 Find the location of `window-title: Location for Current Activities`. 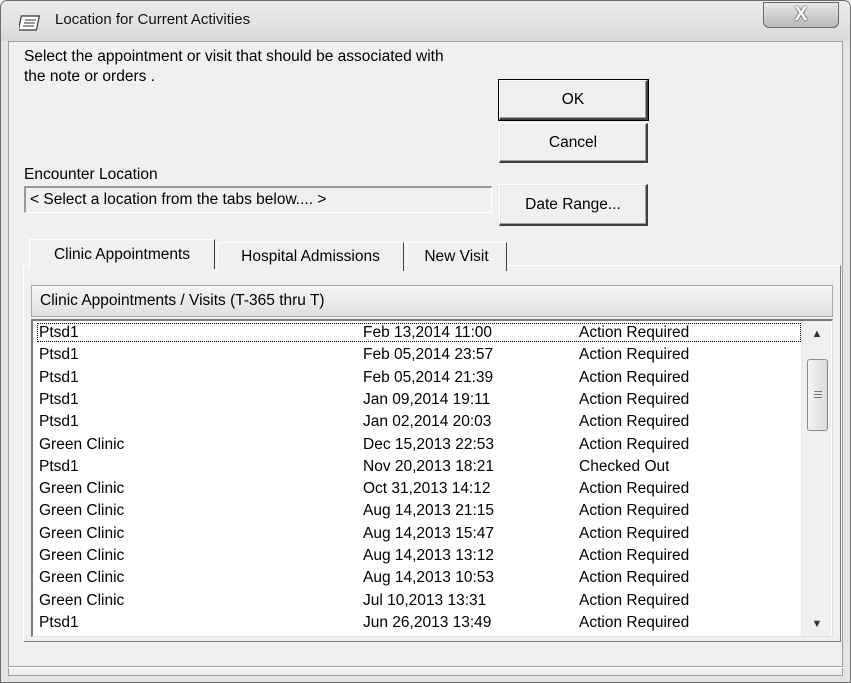

window-title: Location for Current Activities is located at coordinates (153, 19).